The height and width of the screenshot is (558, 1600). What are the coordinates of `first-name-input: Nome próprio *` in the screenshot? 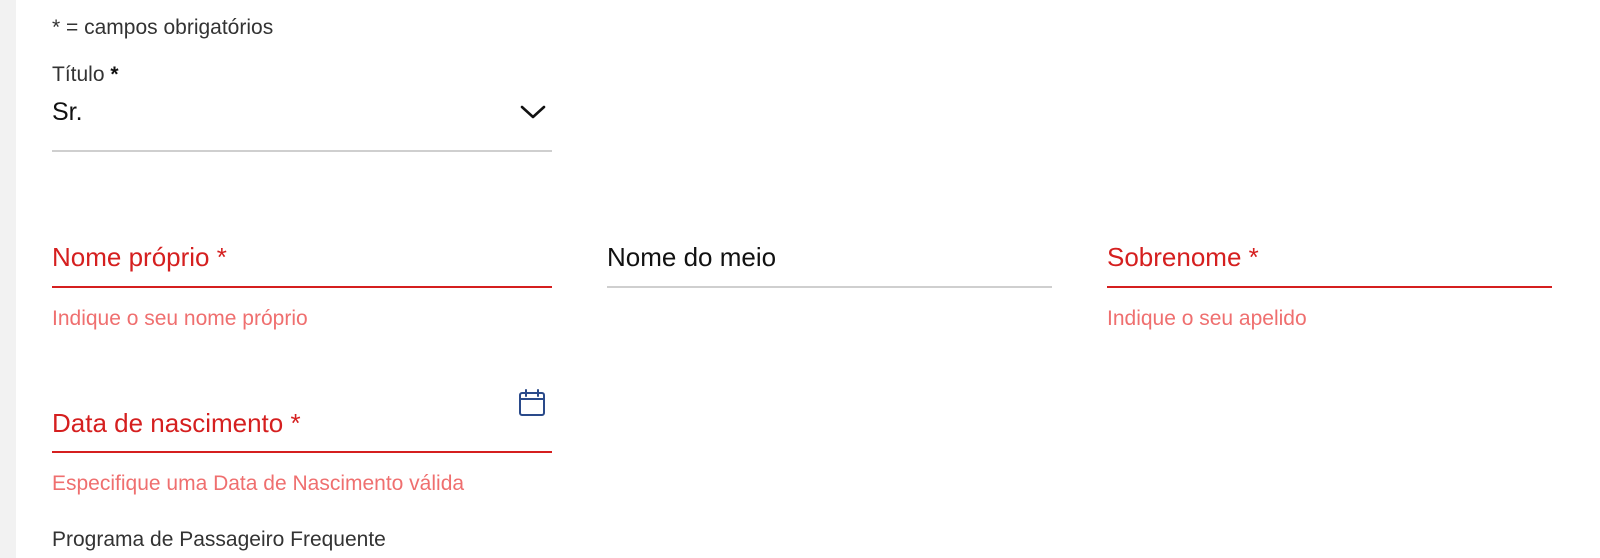 It's located at (302, 260).